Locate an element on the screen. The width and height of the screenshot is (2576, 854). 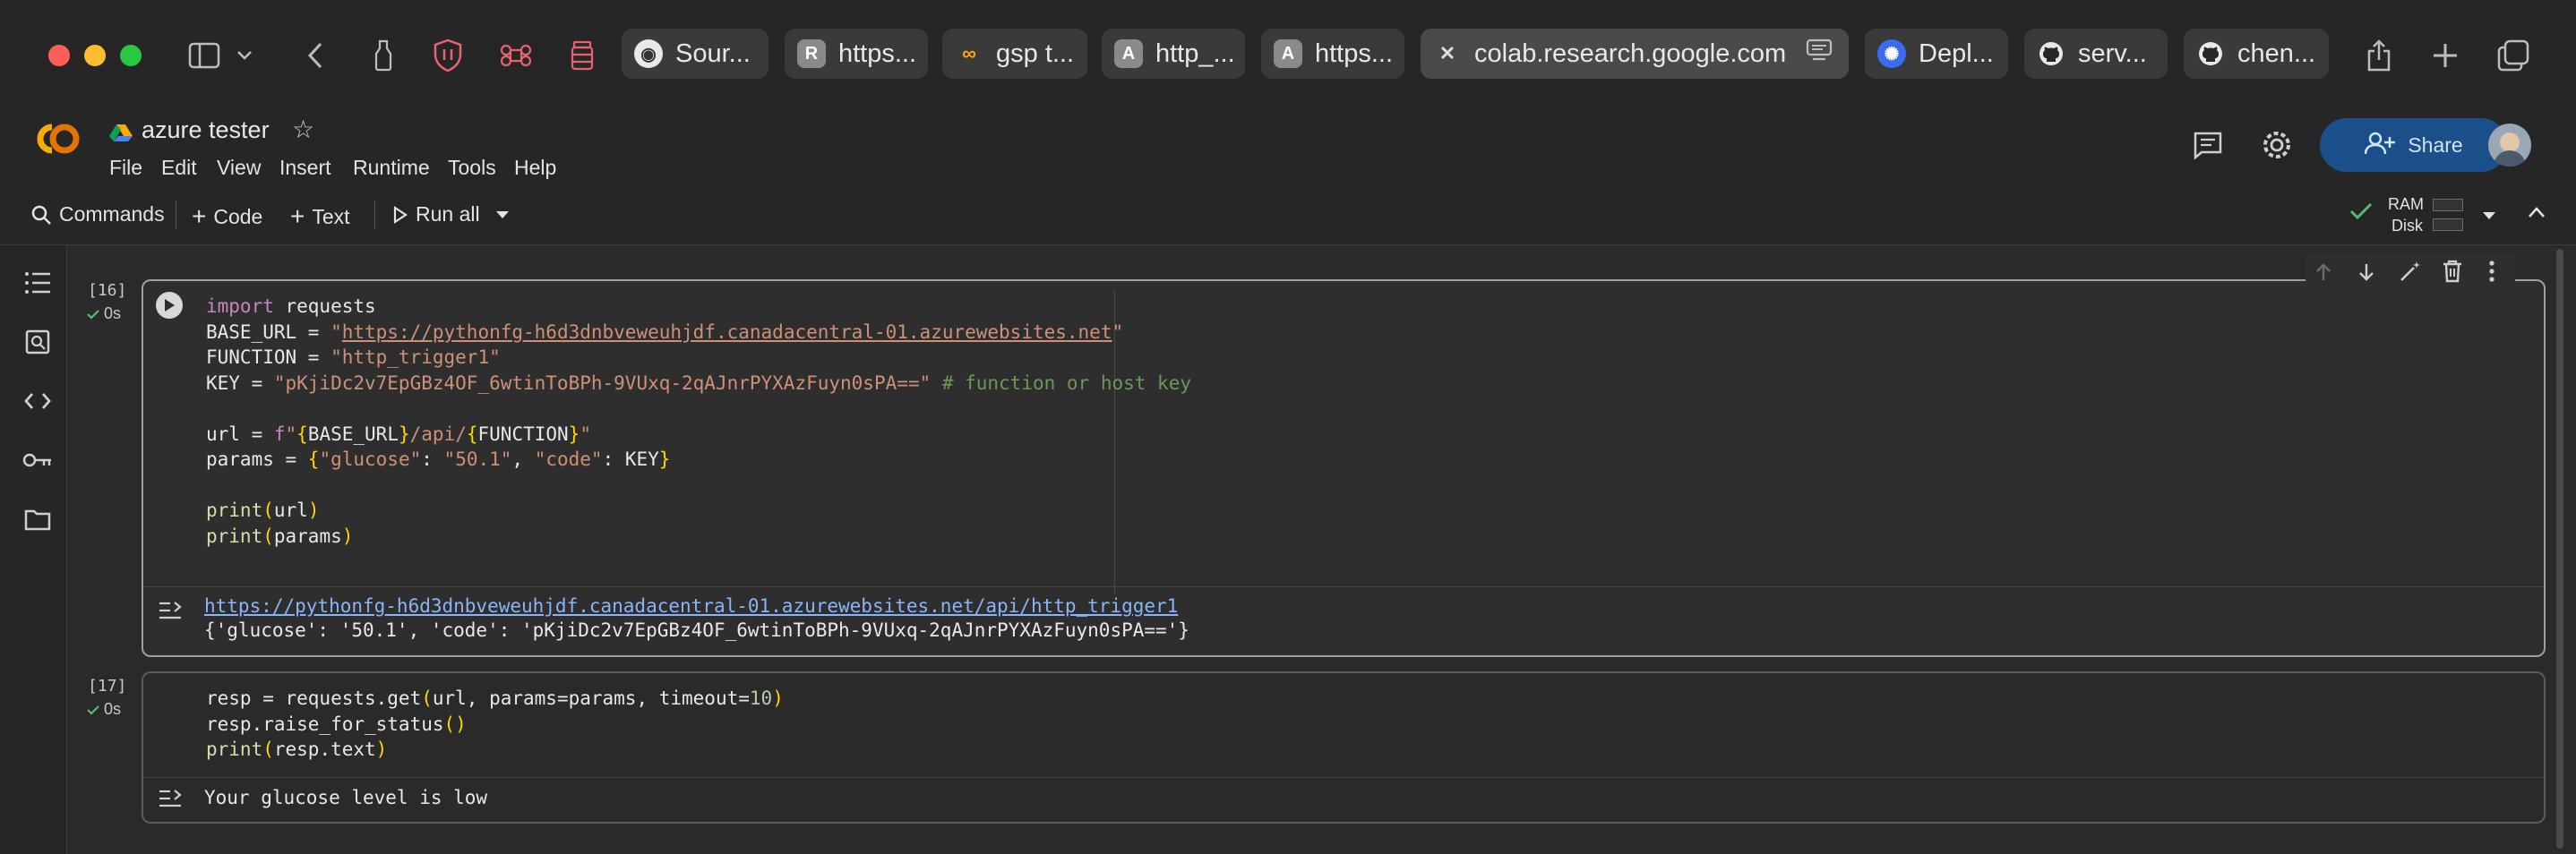
delete-cell-icon is located at coordinates (2452, 273).